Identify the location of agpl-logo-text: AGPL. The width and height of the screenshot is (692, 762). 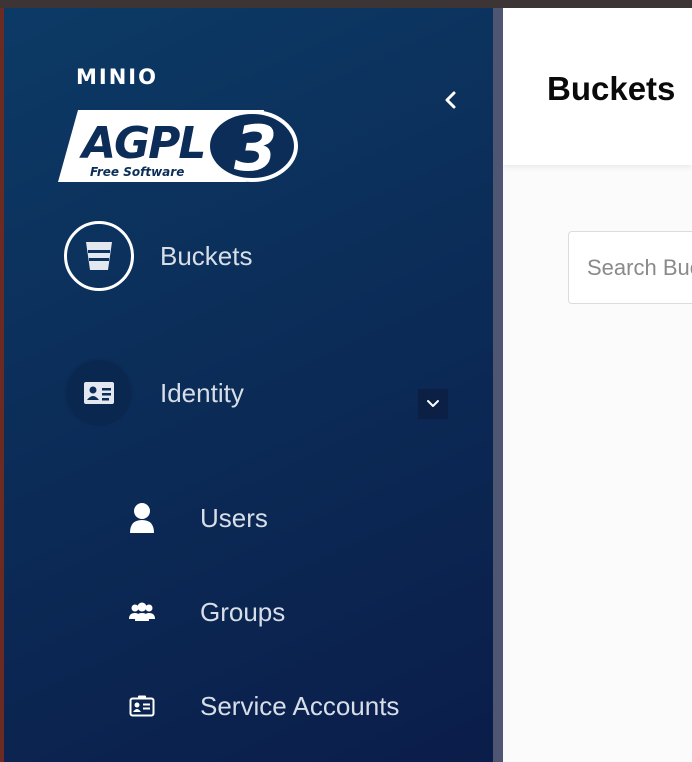
(141, 143).